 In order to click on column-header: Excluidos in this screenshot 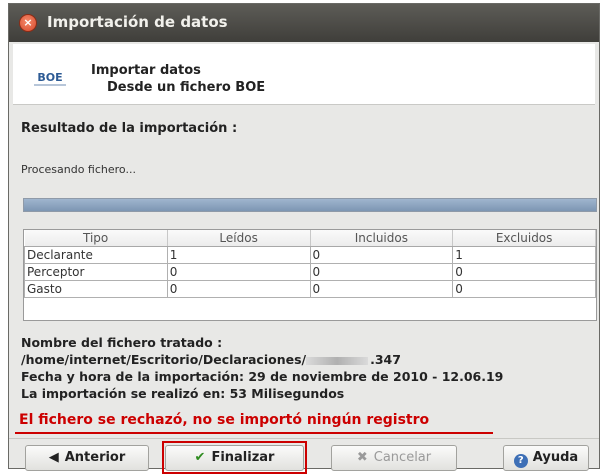, I will do `click(524, 238)`.